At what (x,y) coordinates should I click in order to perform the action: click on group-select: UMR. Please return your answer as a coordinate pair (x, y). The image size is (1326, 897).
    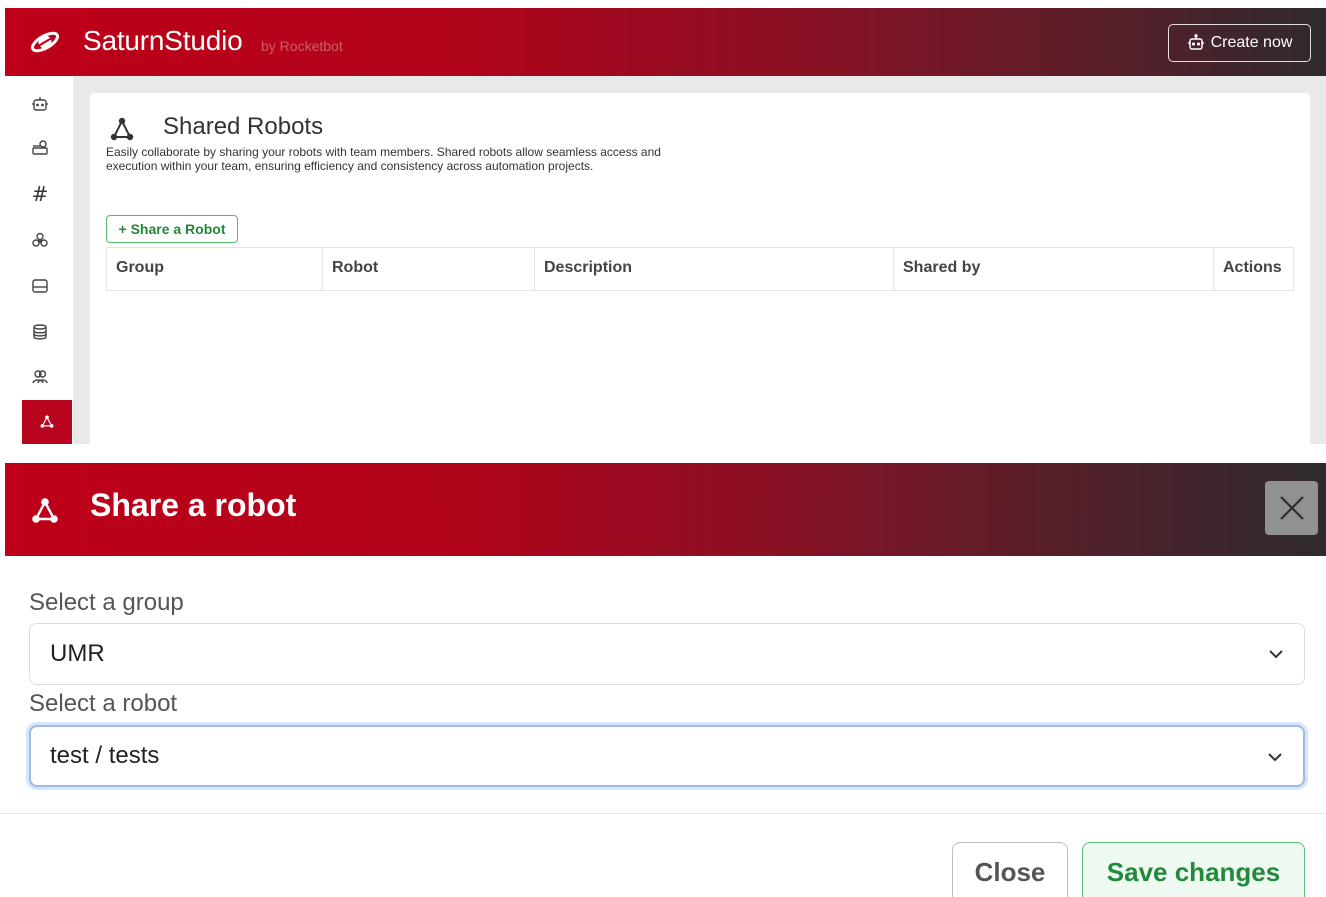
    Looking at the image, I should click on (667, 654).